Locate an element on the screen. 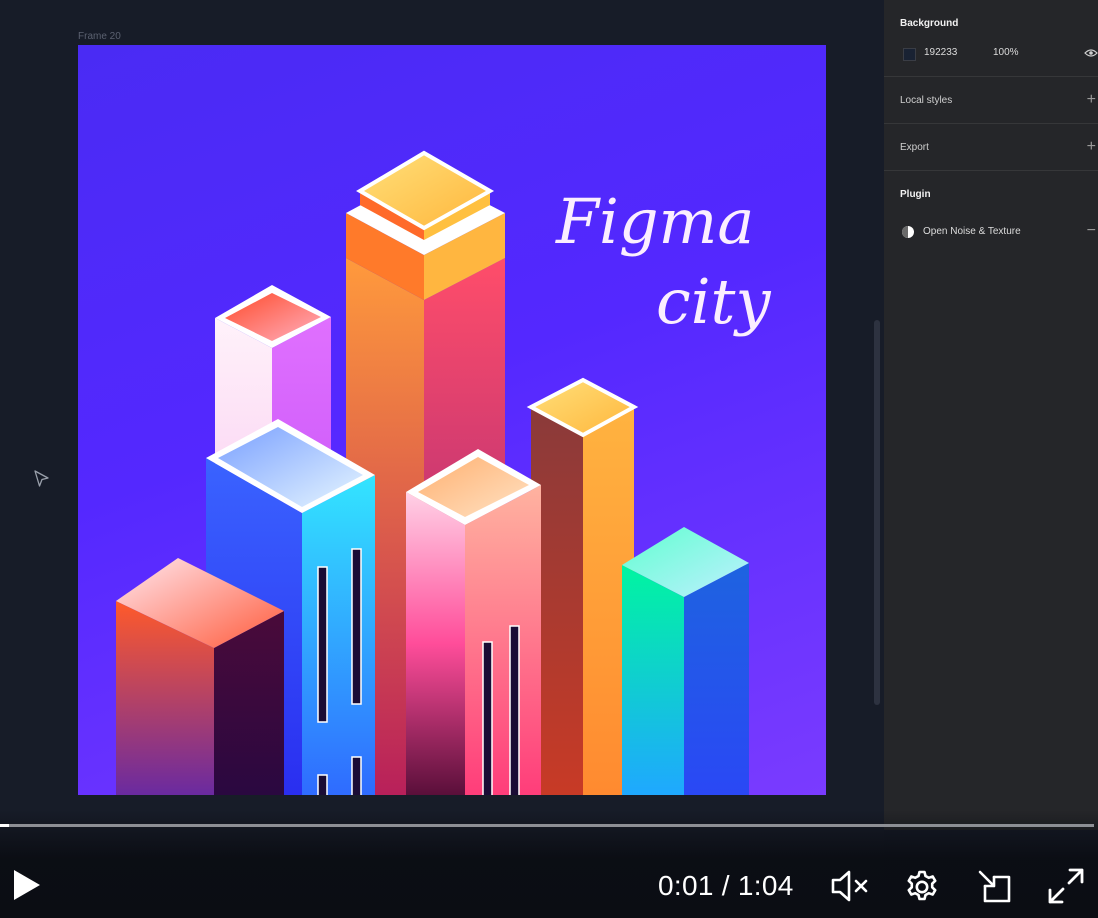  background-hex-field: 192233 is located at coordinates (940, 52).